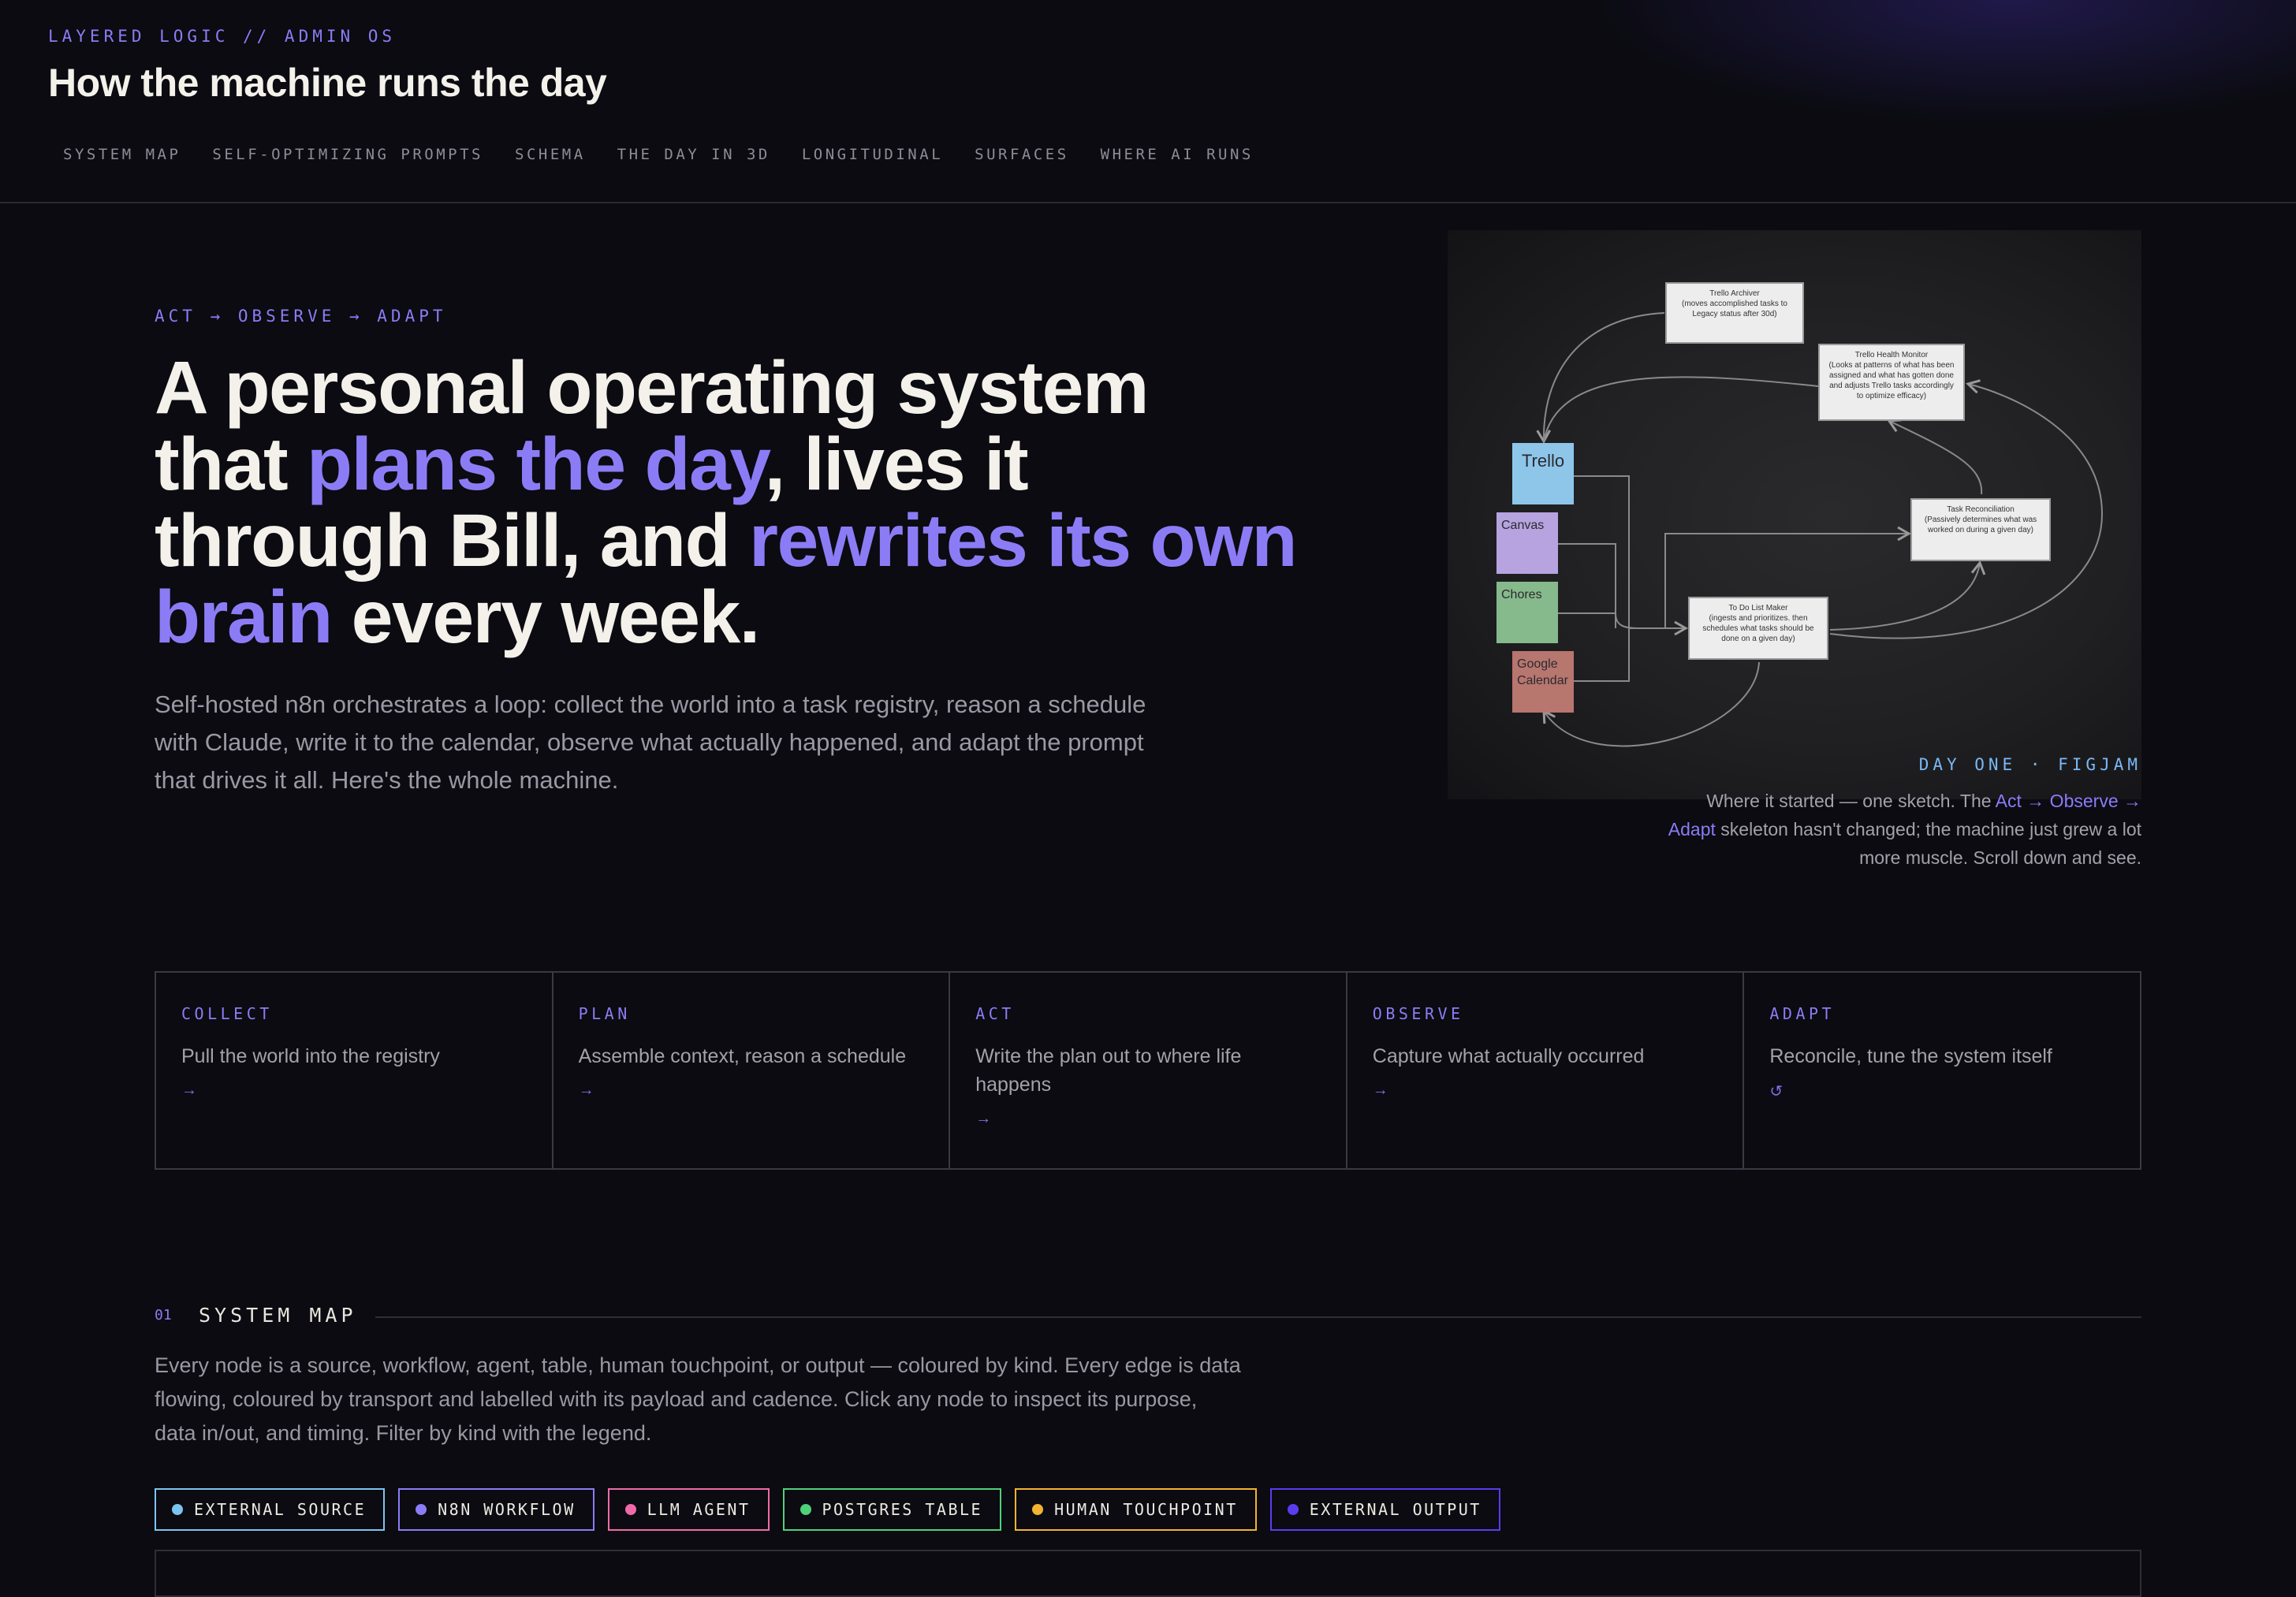 This screenshot has height=1597, width=2296. What do you see at coordinates (1546, 1070) in the screenshot?
I see `phase-observe: OBSERVE Capture what actually occurred →` at bounding box center [1546, 1070].